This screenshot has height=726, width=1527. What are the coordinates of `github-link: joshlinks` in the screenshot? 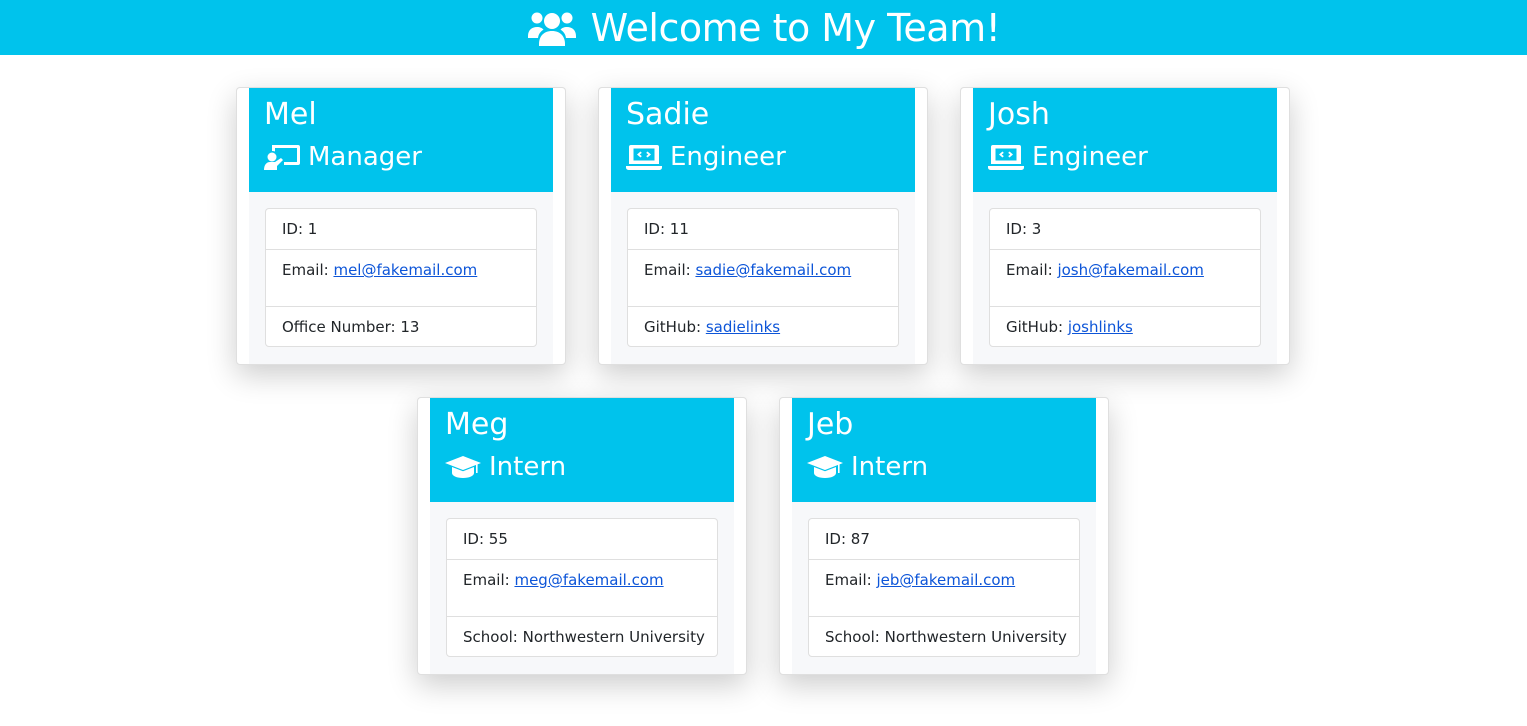 It's located at (1100, 327).